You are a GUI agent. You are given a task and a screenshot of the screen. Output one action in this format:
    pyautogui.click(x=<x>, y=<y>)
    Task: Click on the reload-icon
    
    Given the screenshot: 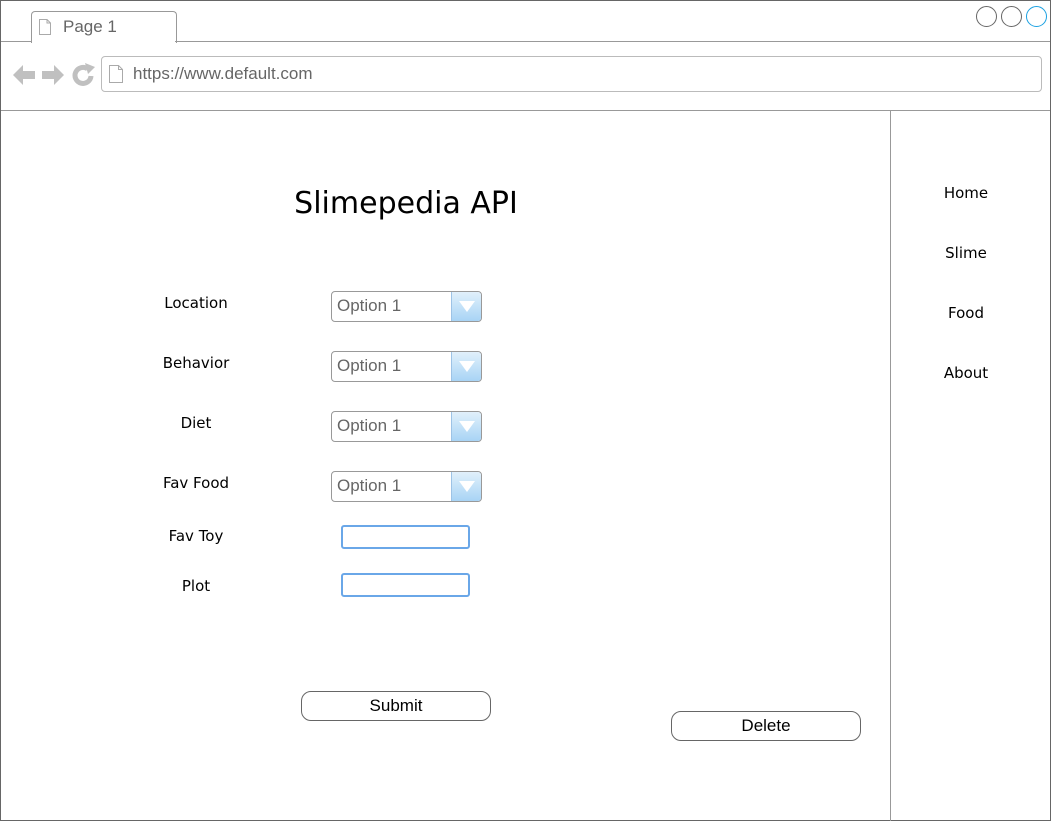 What is the action you would take?
    pyautogui.click(x=84, y=75)
    